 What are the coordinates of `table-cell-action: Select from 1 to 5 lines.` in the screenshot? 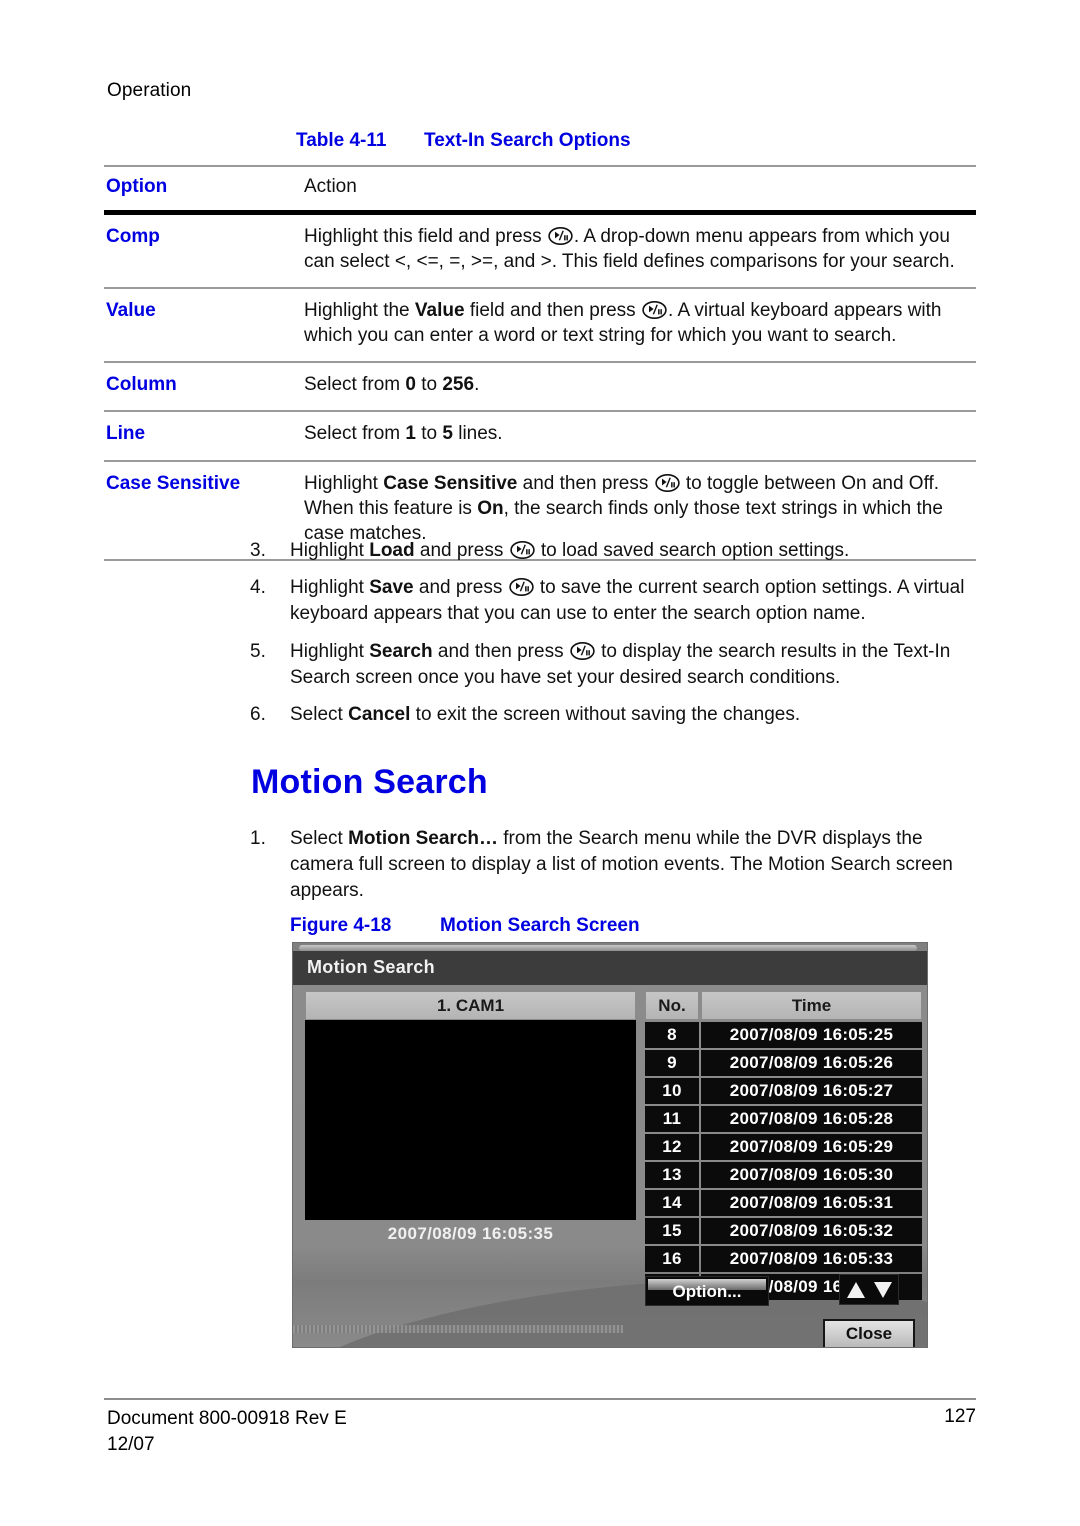 It's located at (640, 435).